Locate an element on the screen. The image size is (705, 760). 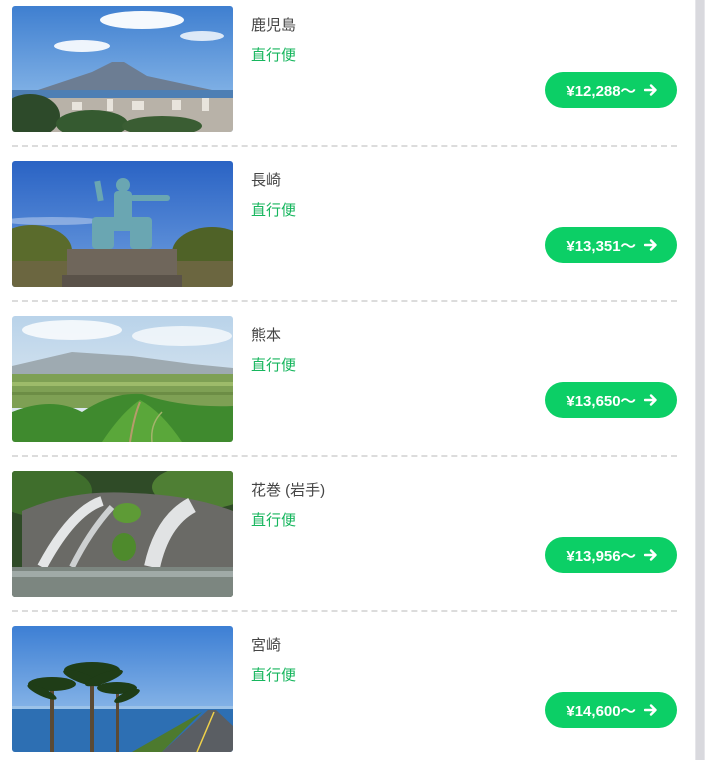
price-button: ¥13,351〜 is located at coordinates (611, 245).